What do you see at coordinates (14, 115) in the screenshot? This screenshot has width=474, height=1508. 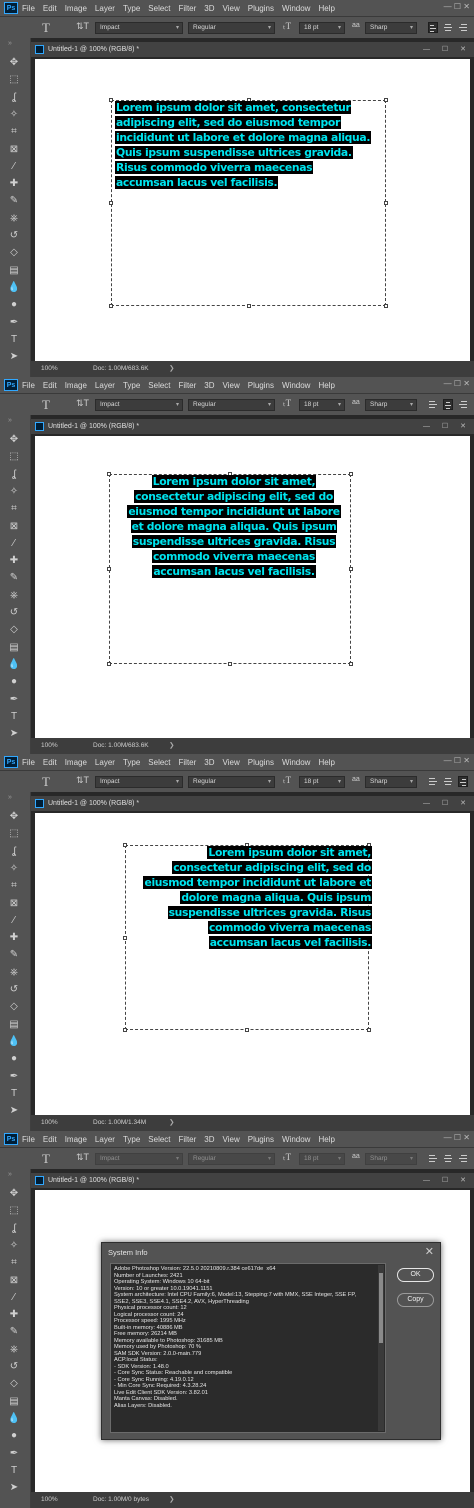 I see `quick-select-tool-icon: ✧` at bounding box center [14, 115].